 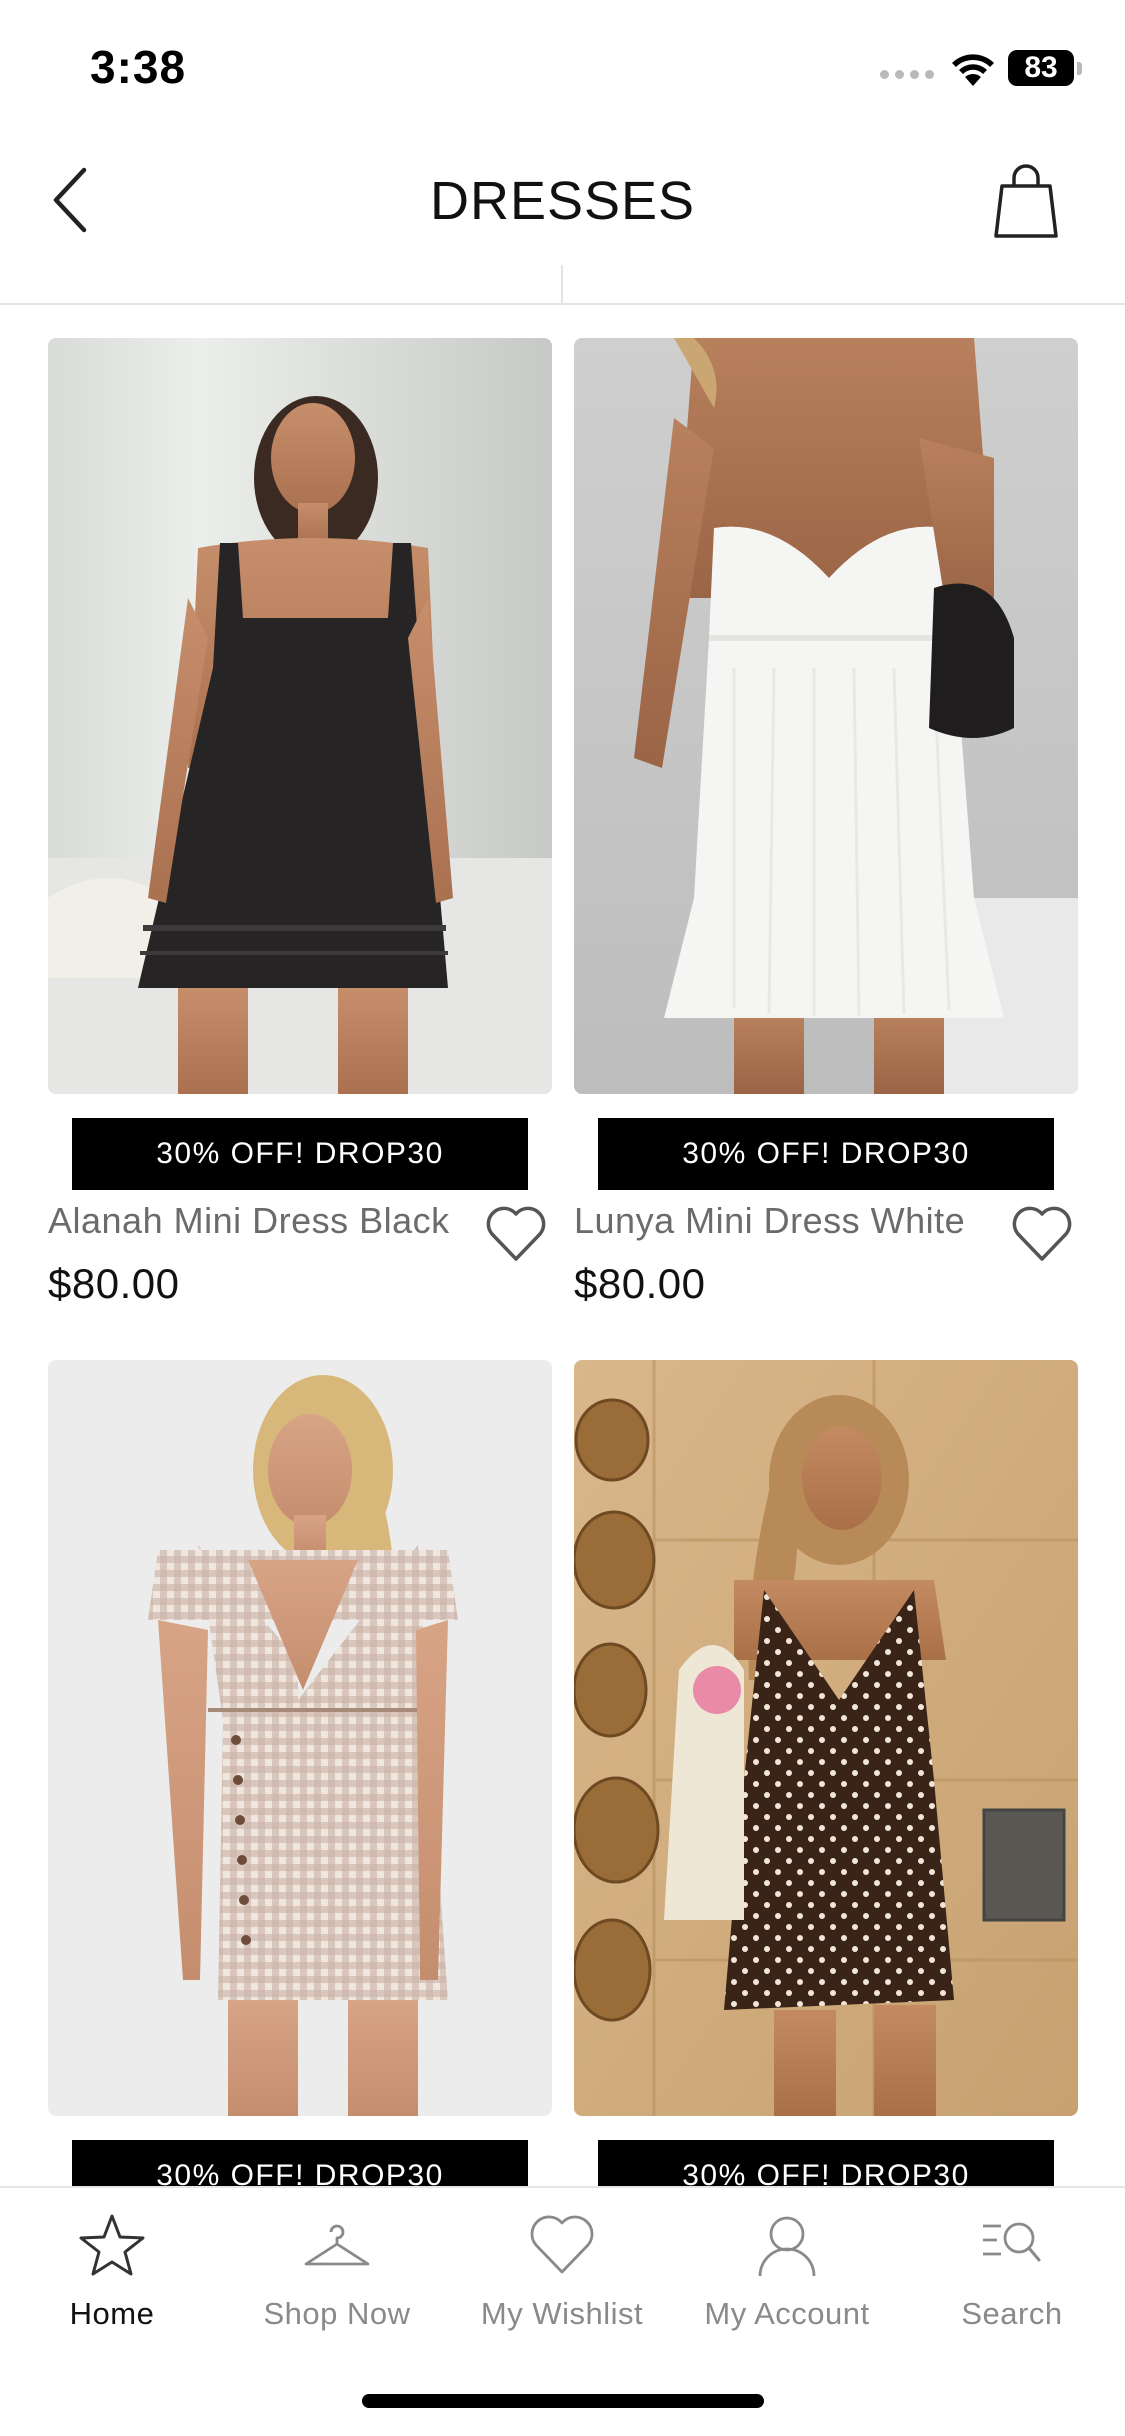 I want to click on shopping-bag-icon, so click(x=1026, y=201).